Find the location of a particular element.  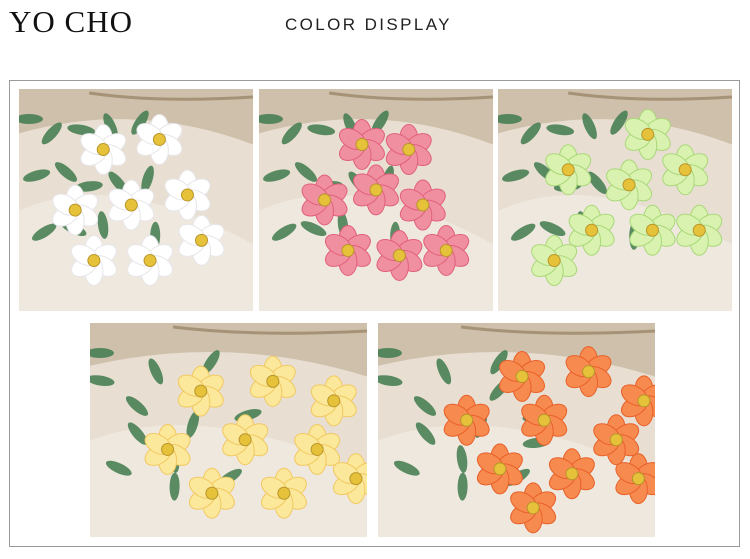

photo-yellow-flowers is located at coordinates (228, 430).